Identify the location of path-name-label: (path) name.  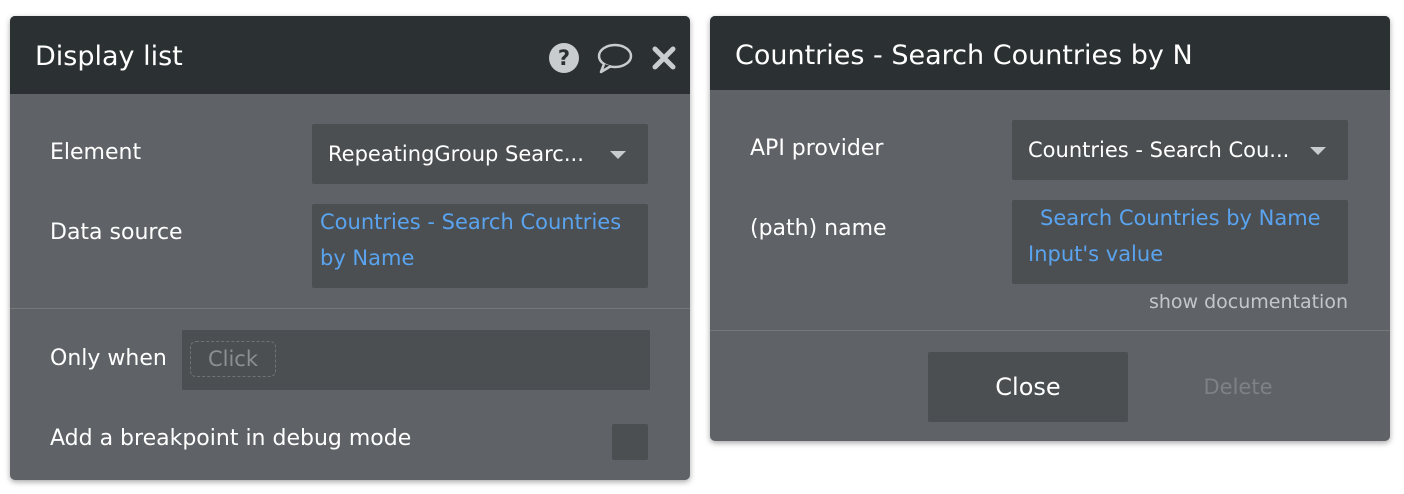
(818, 228).